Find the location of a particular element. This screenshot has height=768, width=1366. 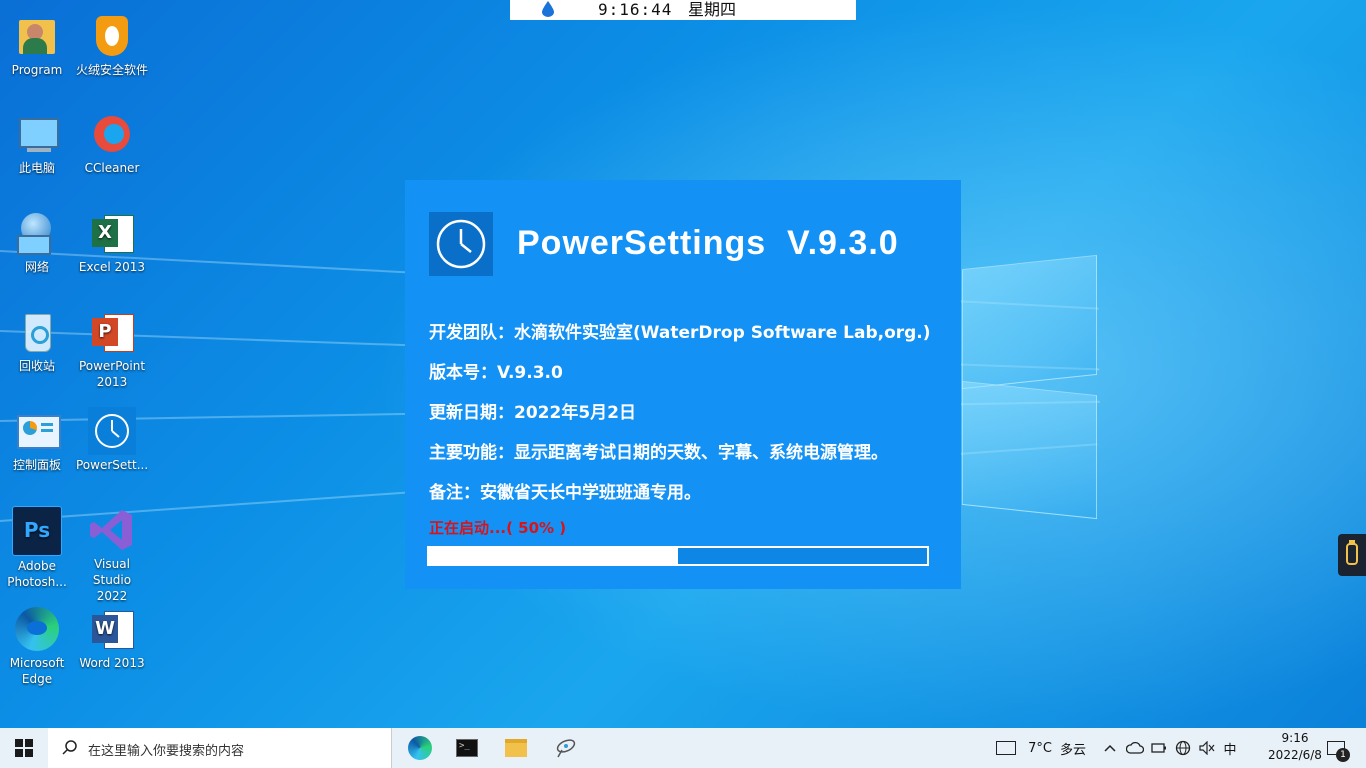

battery-plug-icon is located at coordinates (1159, 748).